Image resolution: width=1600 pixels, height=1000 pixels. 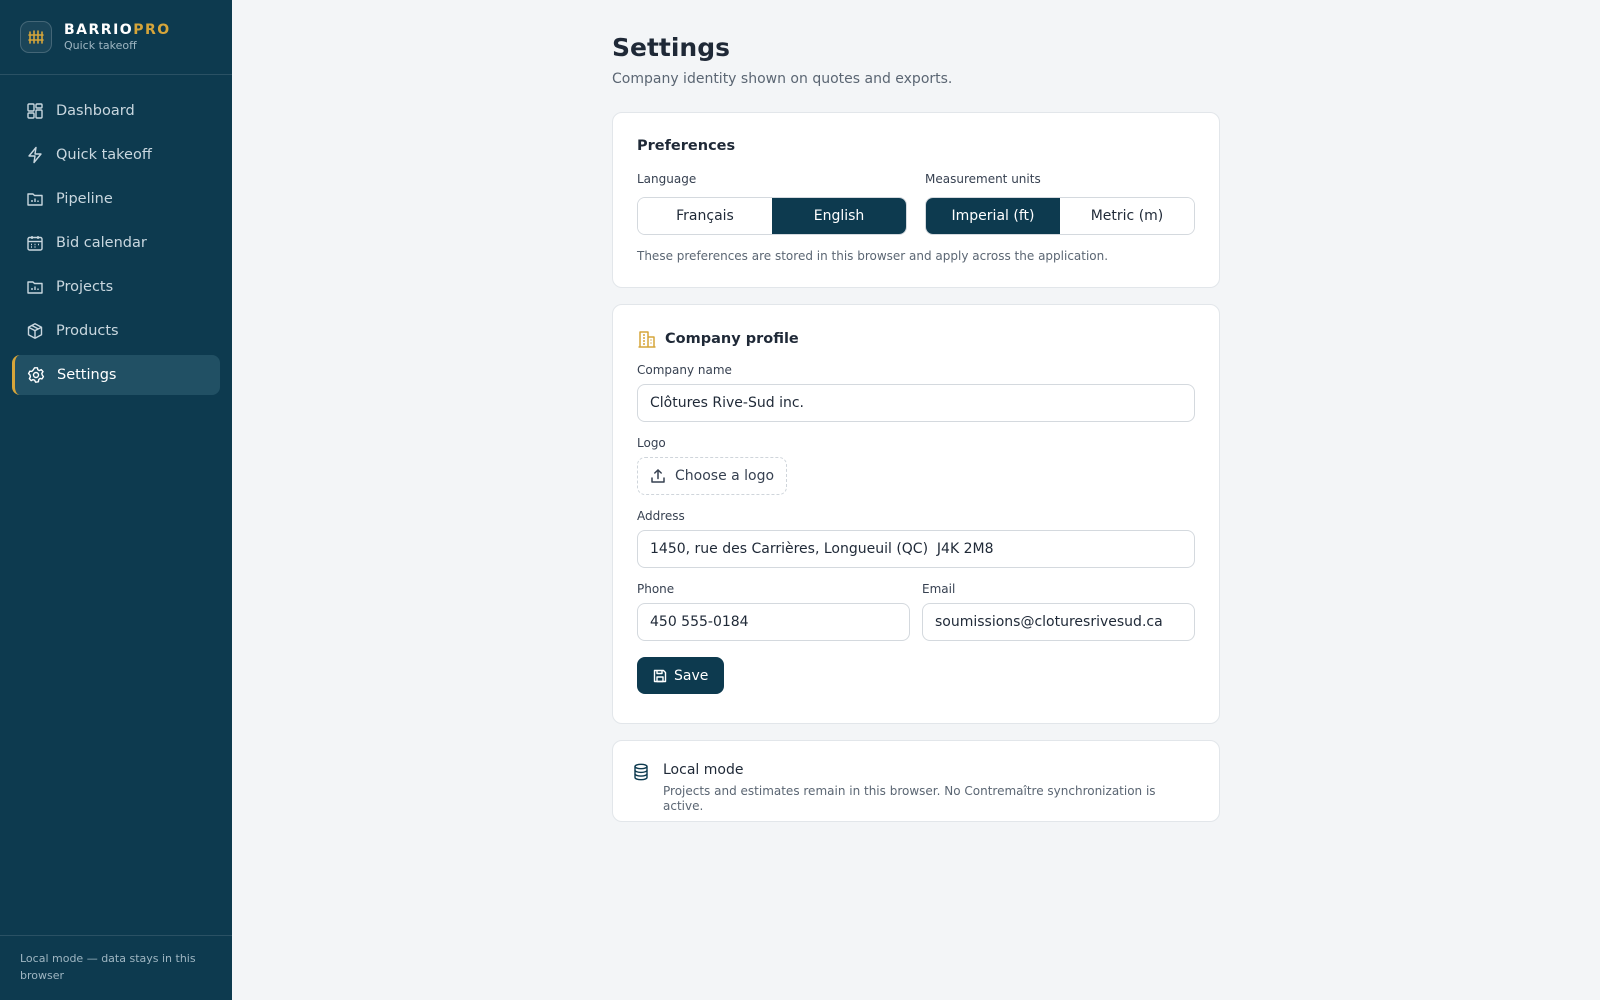 I want to click on sidebar-item-label: Settings, so click(x=87, y=375).